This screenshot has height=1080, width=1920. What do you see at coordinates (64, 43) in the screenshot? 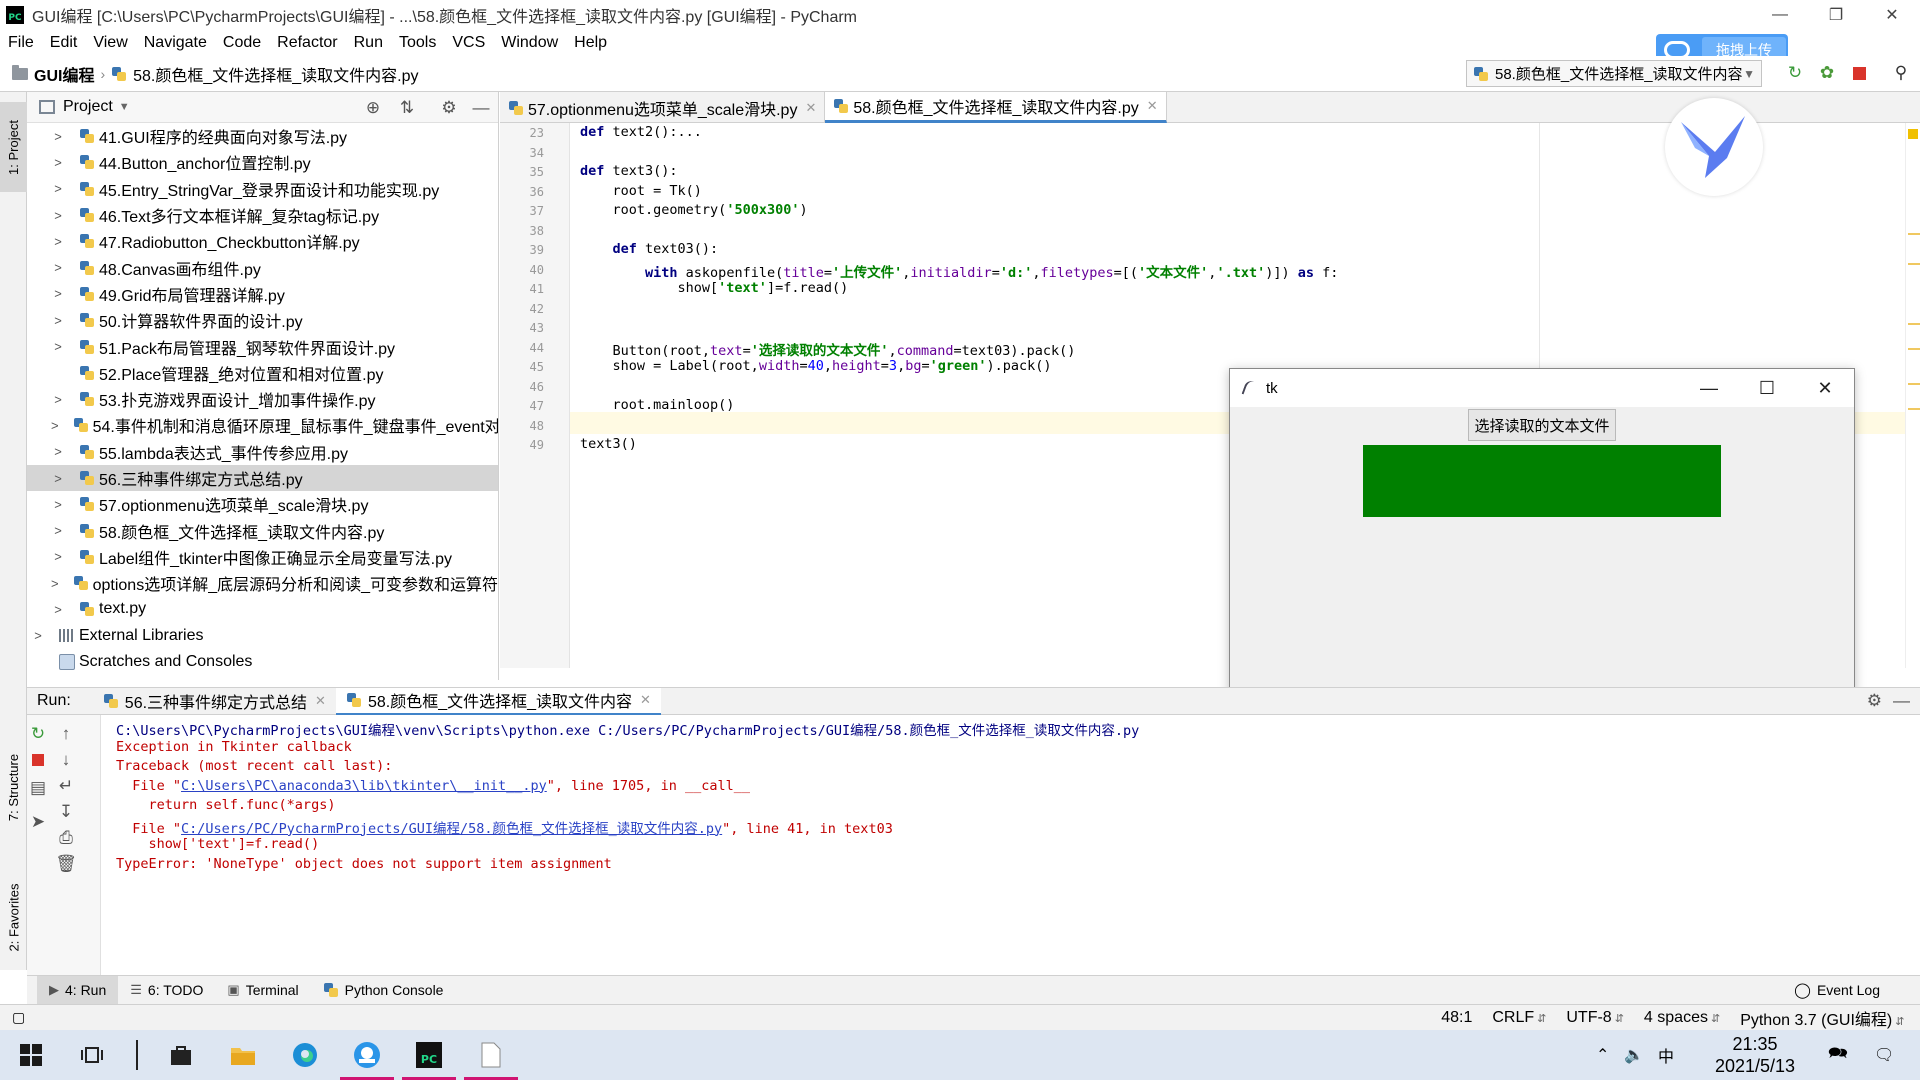
I see `menu-edit: Edit` at bounding box center [64, 43].